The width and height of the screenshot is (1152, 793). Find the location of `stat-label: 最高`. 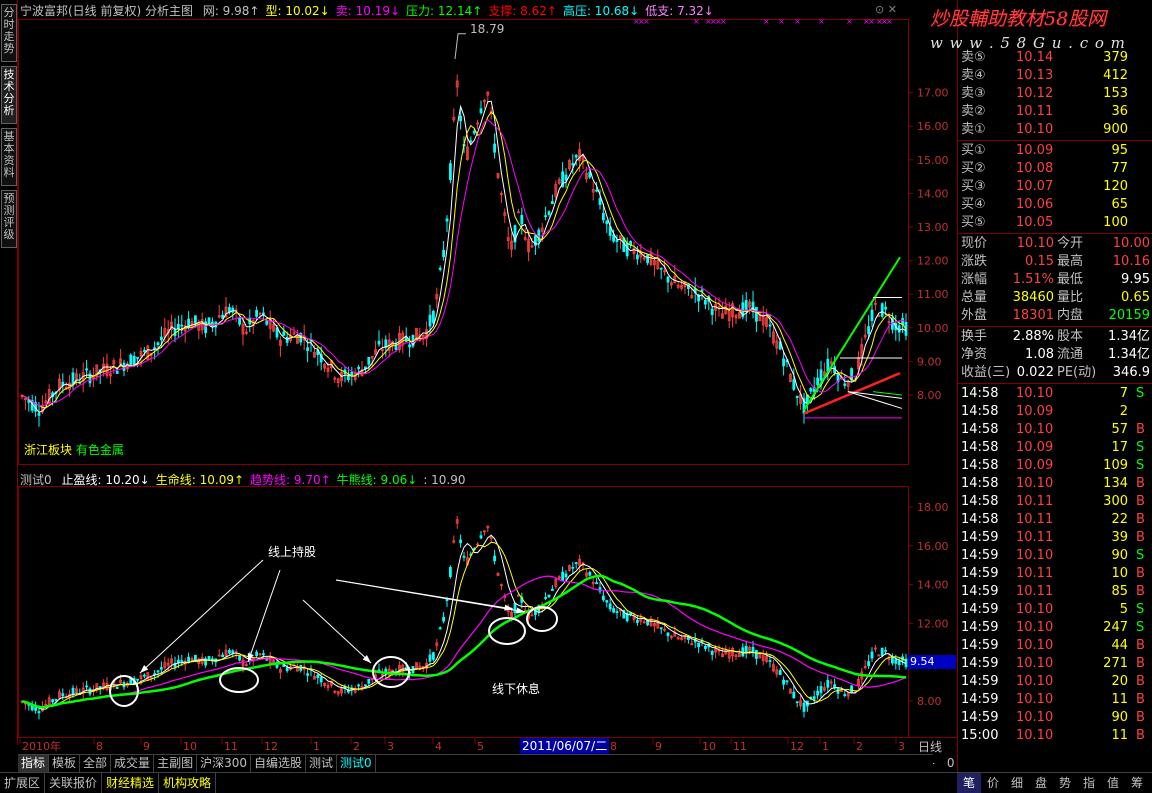

stat-label: 最高 is located at coordinates (1070, 261).